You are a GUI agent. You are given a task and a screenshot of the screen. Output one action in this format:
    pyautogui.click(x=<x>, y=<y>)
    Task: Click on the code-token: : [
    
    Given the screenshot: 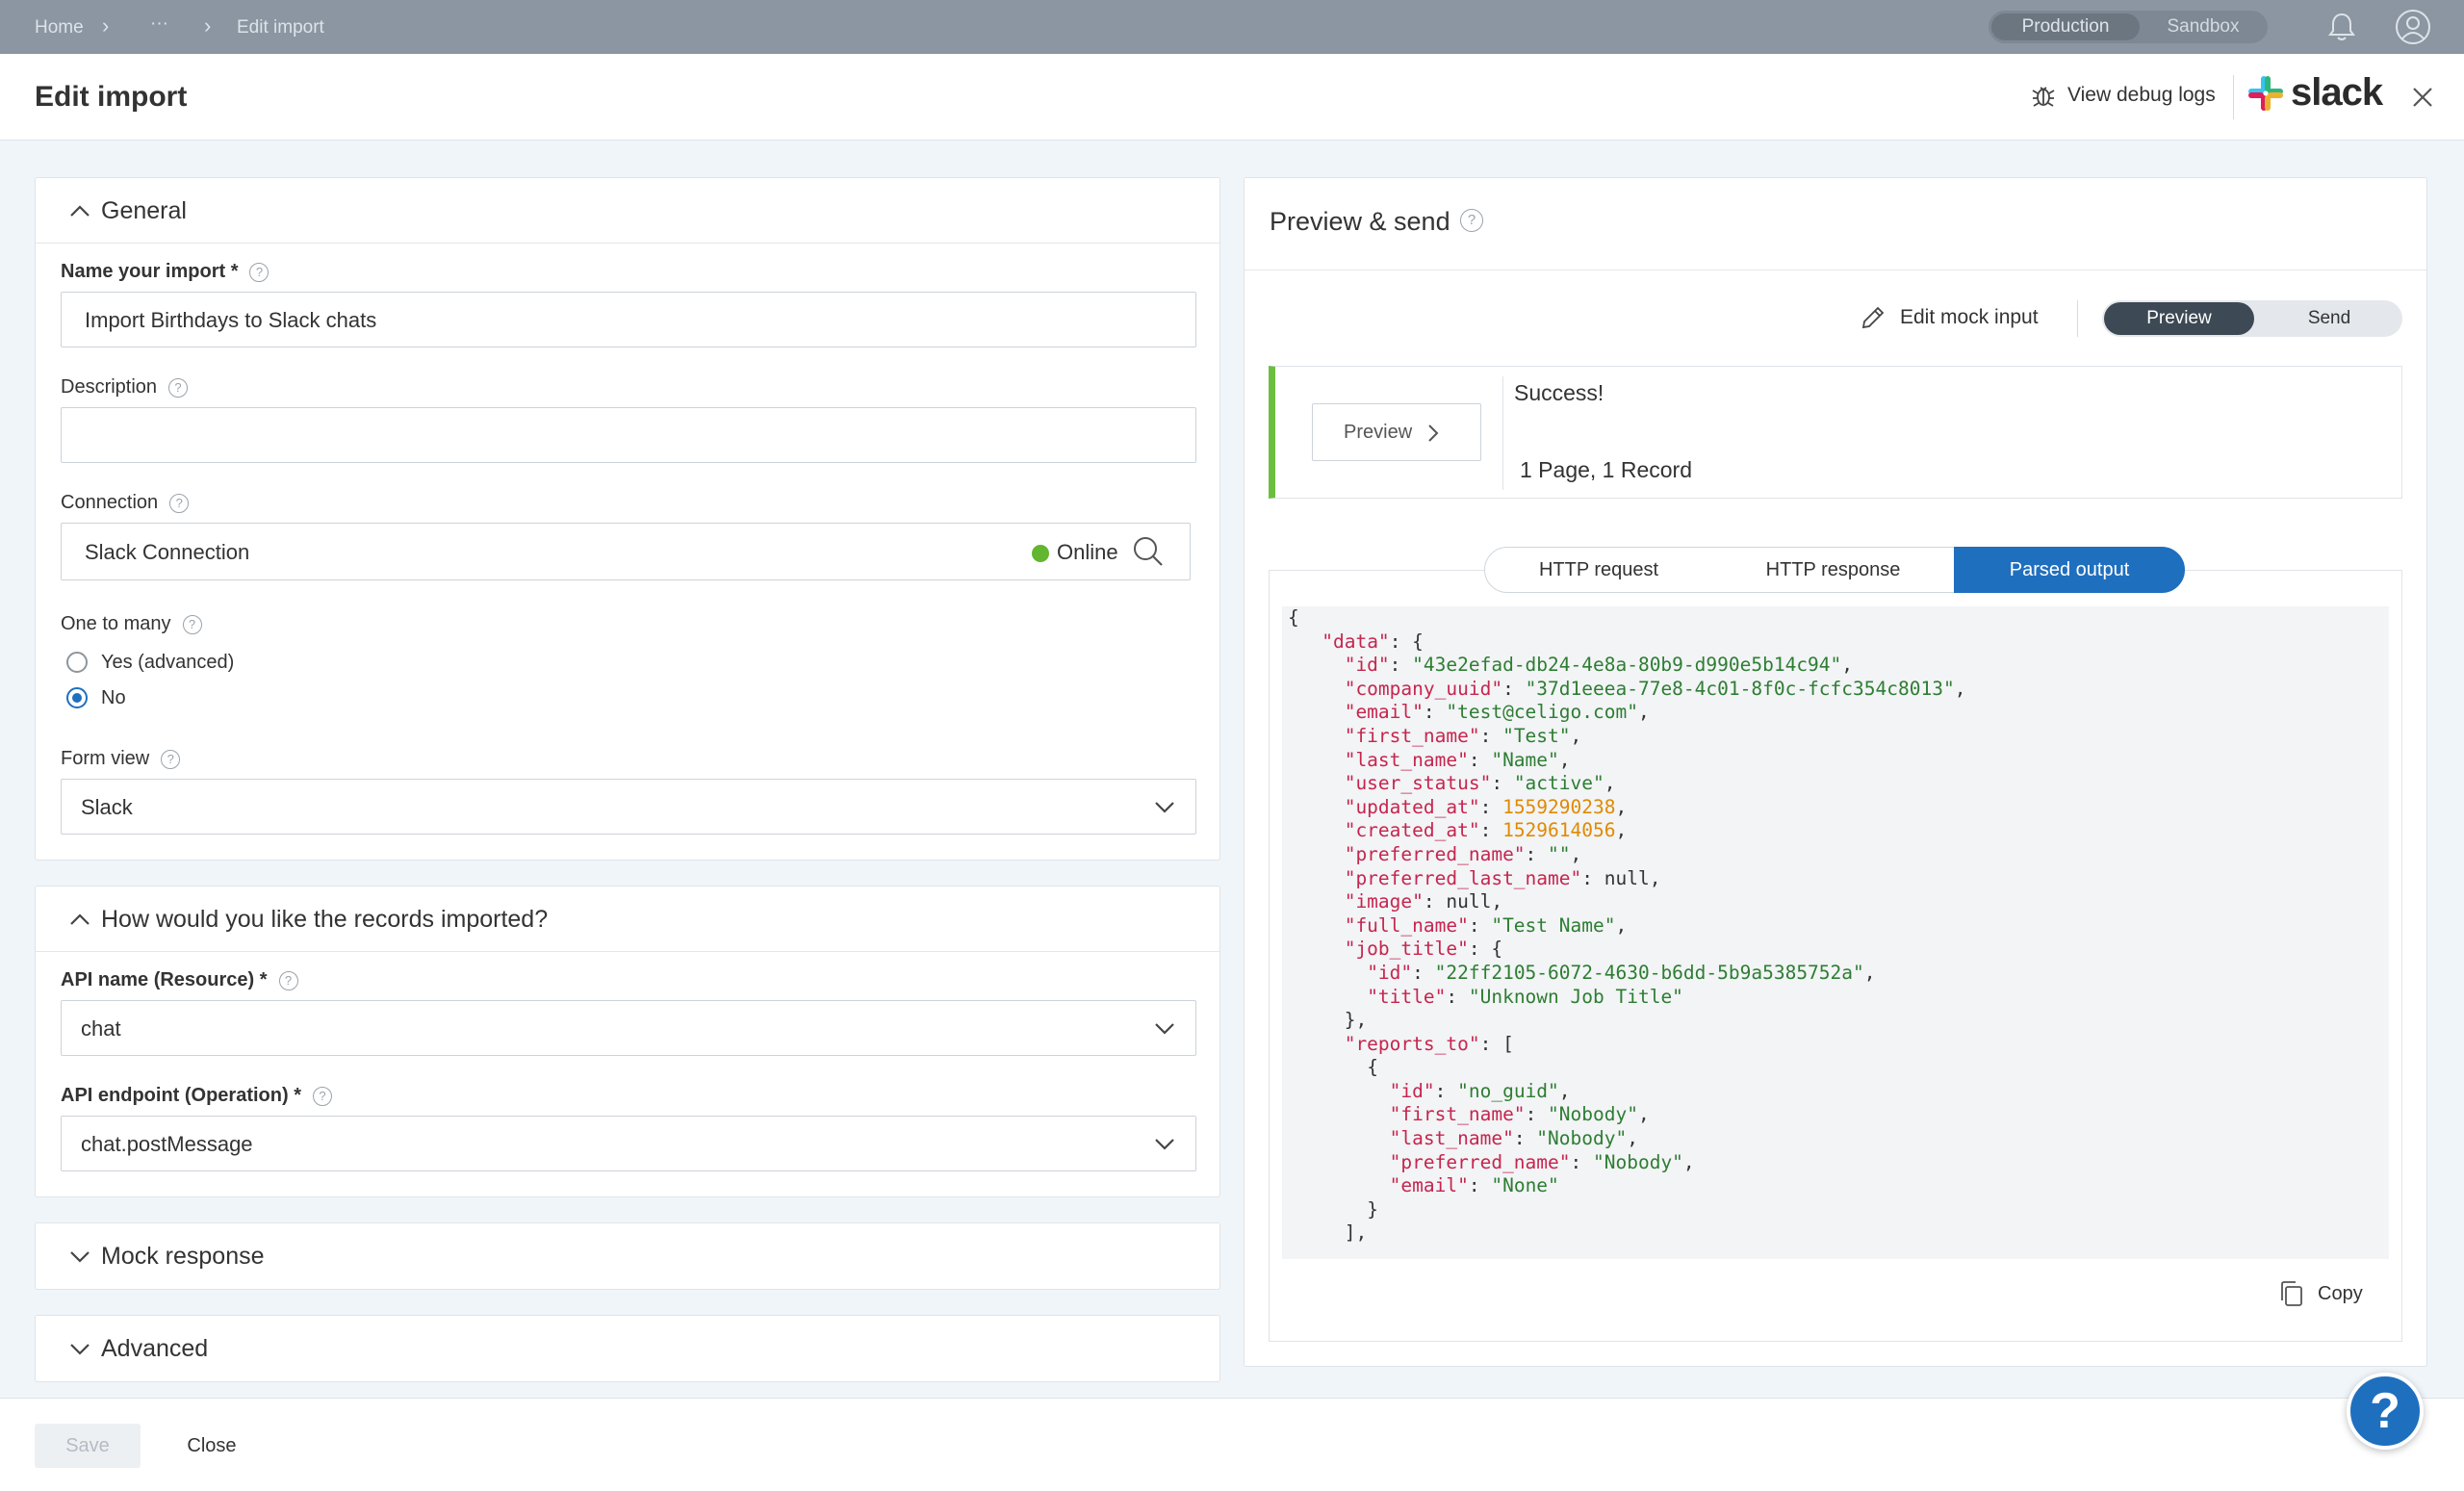 What is the action you would take?
    pyautogui.click(x=1496, y=1043)
    